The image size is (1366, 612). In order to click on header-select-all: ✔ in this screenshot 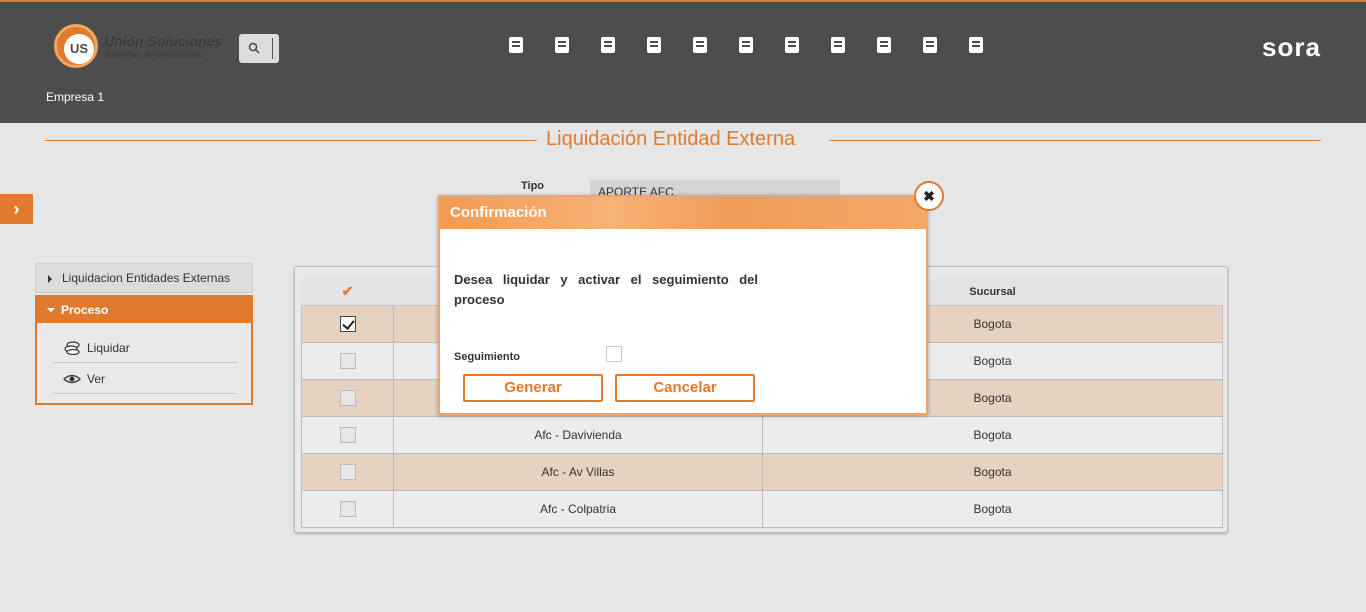, I will do `click(347, 292)`.